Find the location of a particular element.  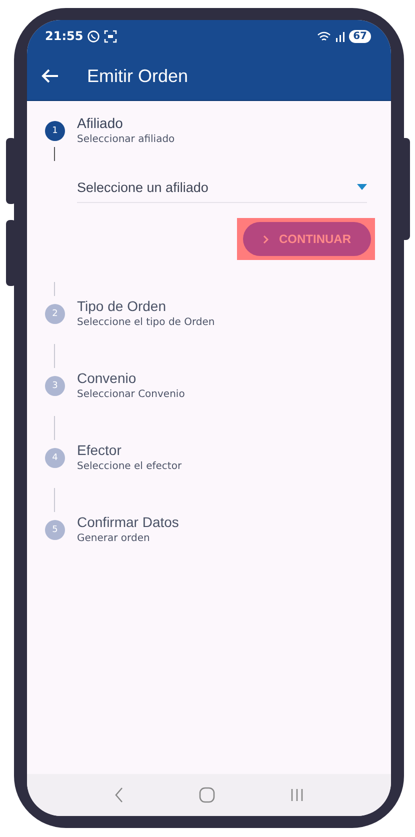

wifi-icon is located at coordinates (324, 36).